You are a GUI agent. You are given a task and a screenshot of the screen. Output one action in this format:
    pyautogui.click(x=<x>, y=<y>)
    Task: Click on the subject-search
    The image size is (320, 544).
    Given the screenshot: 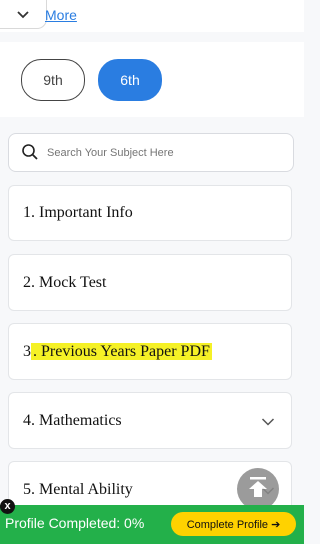 What is the action you would take?
    pyautogui.click(x=151, y=152)
    